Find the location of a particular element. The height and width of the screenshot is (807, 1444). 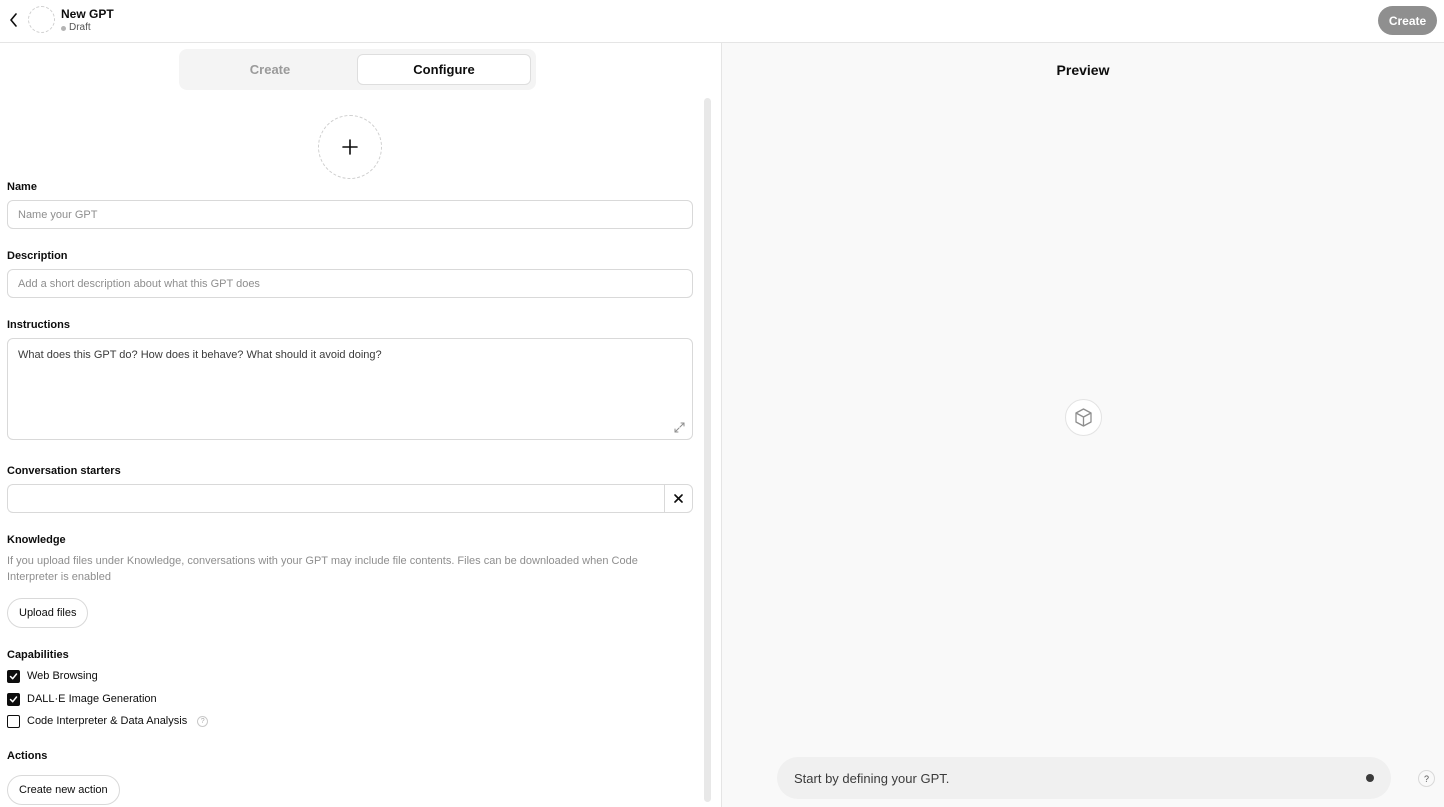

instructions-textarea is located at coordinates (350, 389).